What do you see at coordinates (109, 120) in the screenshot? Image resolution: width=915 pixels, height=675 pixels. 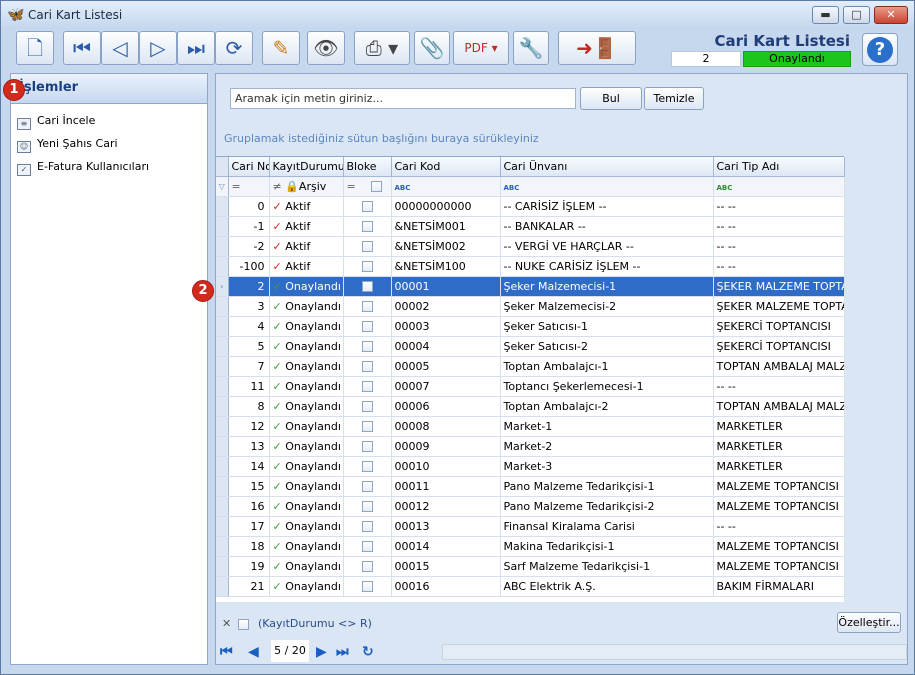 I see `menu-item-cari-incele: ≡ Cari İncele` at bounding box center [109, 120].